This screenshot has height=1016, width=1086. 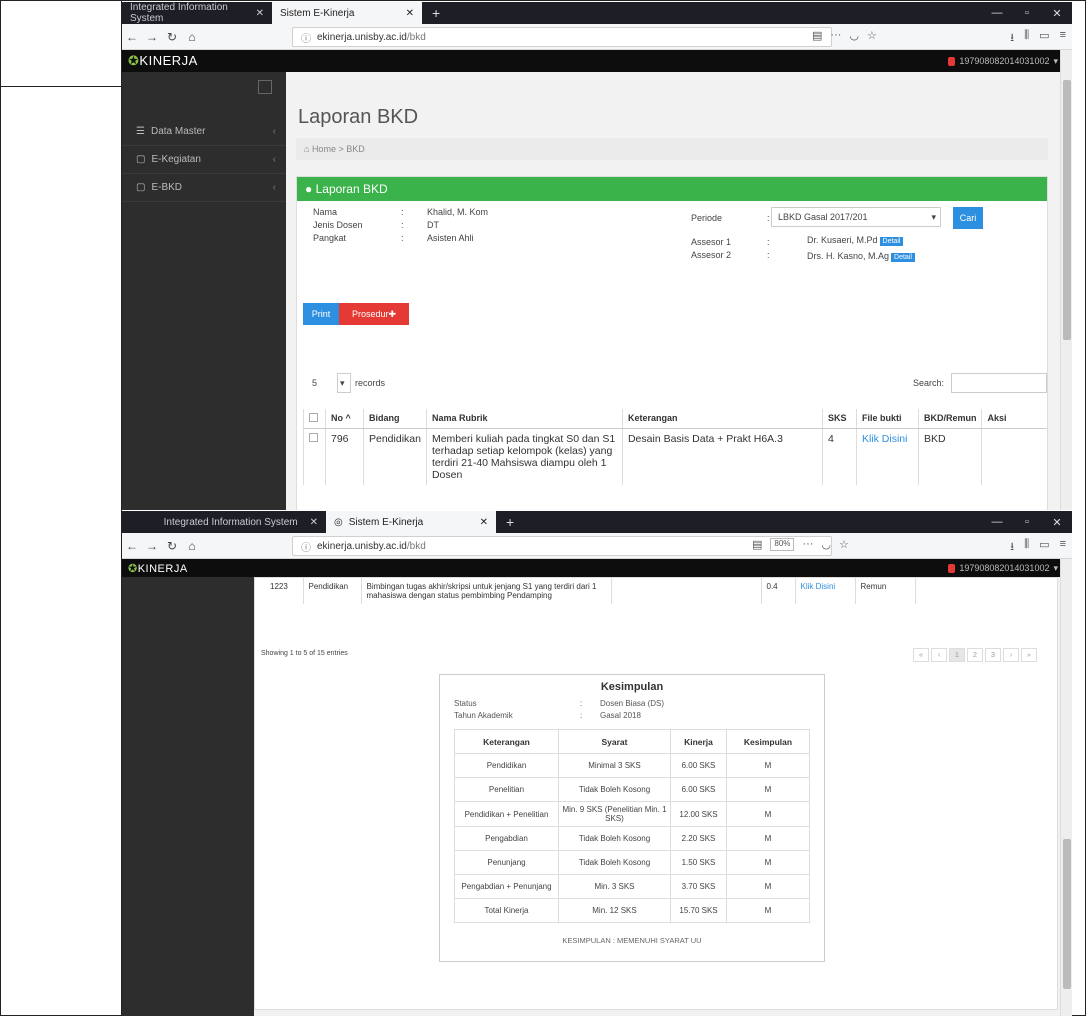 I want to click on col-aksi: Aksi, so click(x=1014, y=419).